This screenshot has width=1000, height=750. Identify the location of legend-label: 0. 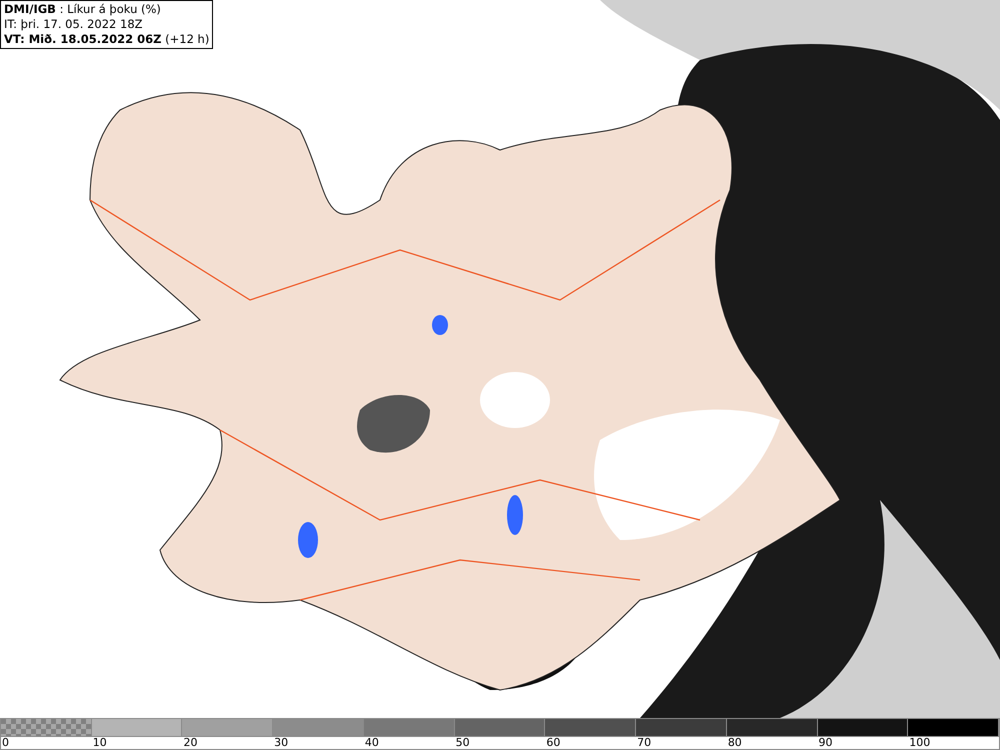
(5, 743).